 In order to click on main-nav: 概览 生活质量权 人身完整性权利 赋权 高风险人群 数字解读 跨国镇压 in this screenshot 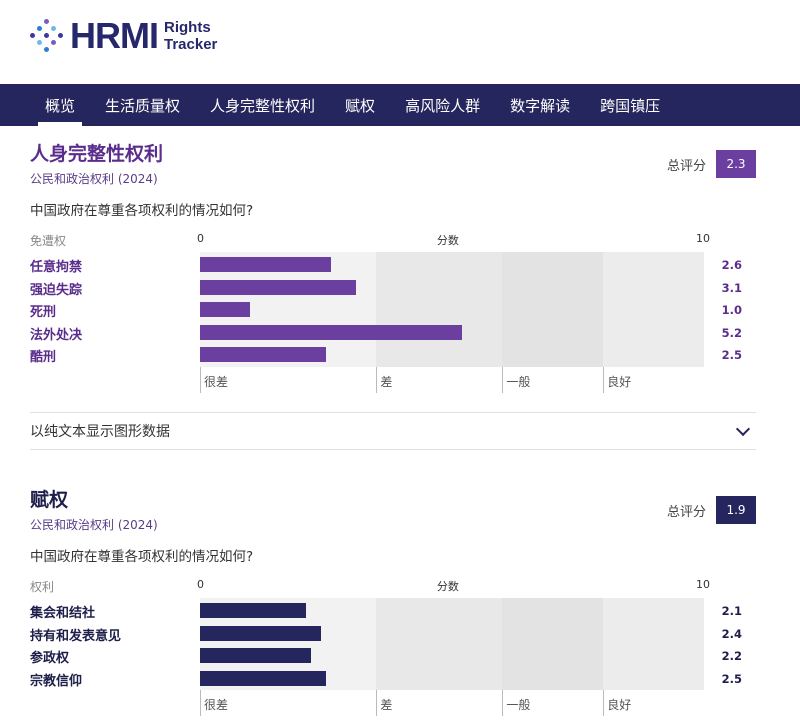, I will do `click(400, 105)`.